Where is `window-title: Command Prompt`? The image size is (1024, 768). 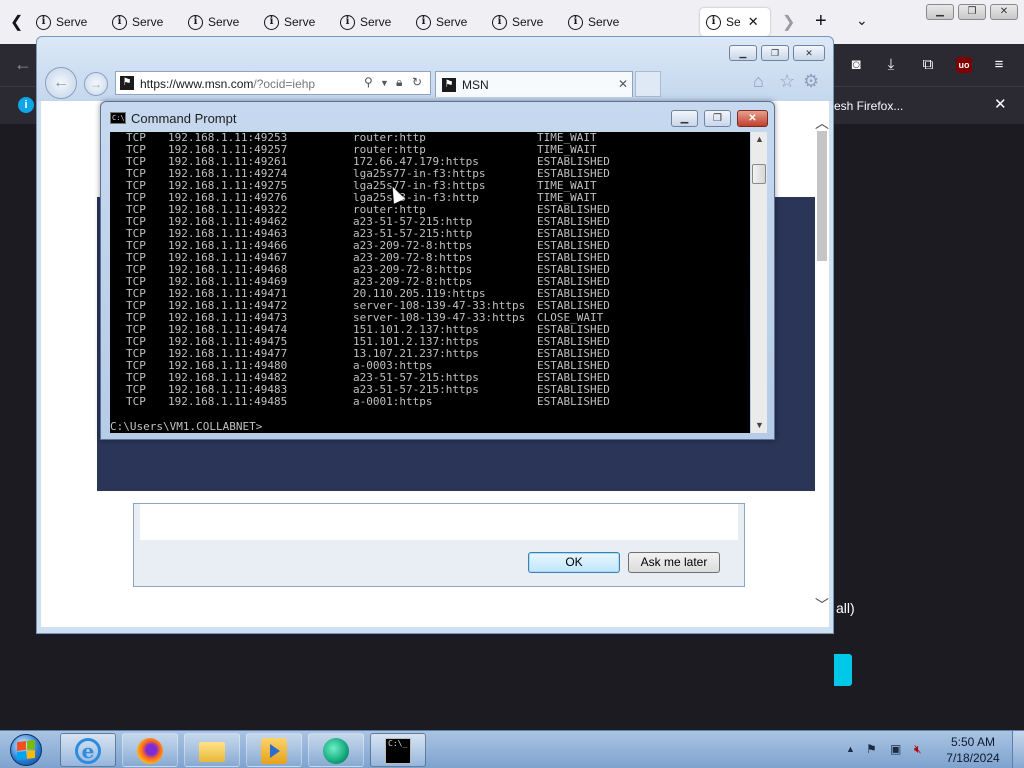 window-title: Command Prompt is located at coordinates (184, 118).